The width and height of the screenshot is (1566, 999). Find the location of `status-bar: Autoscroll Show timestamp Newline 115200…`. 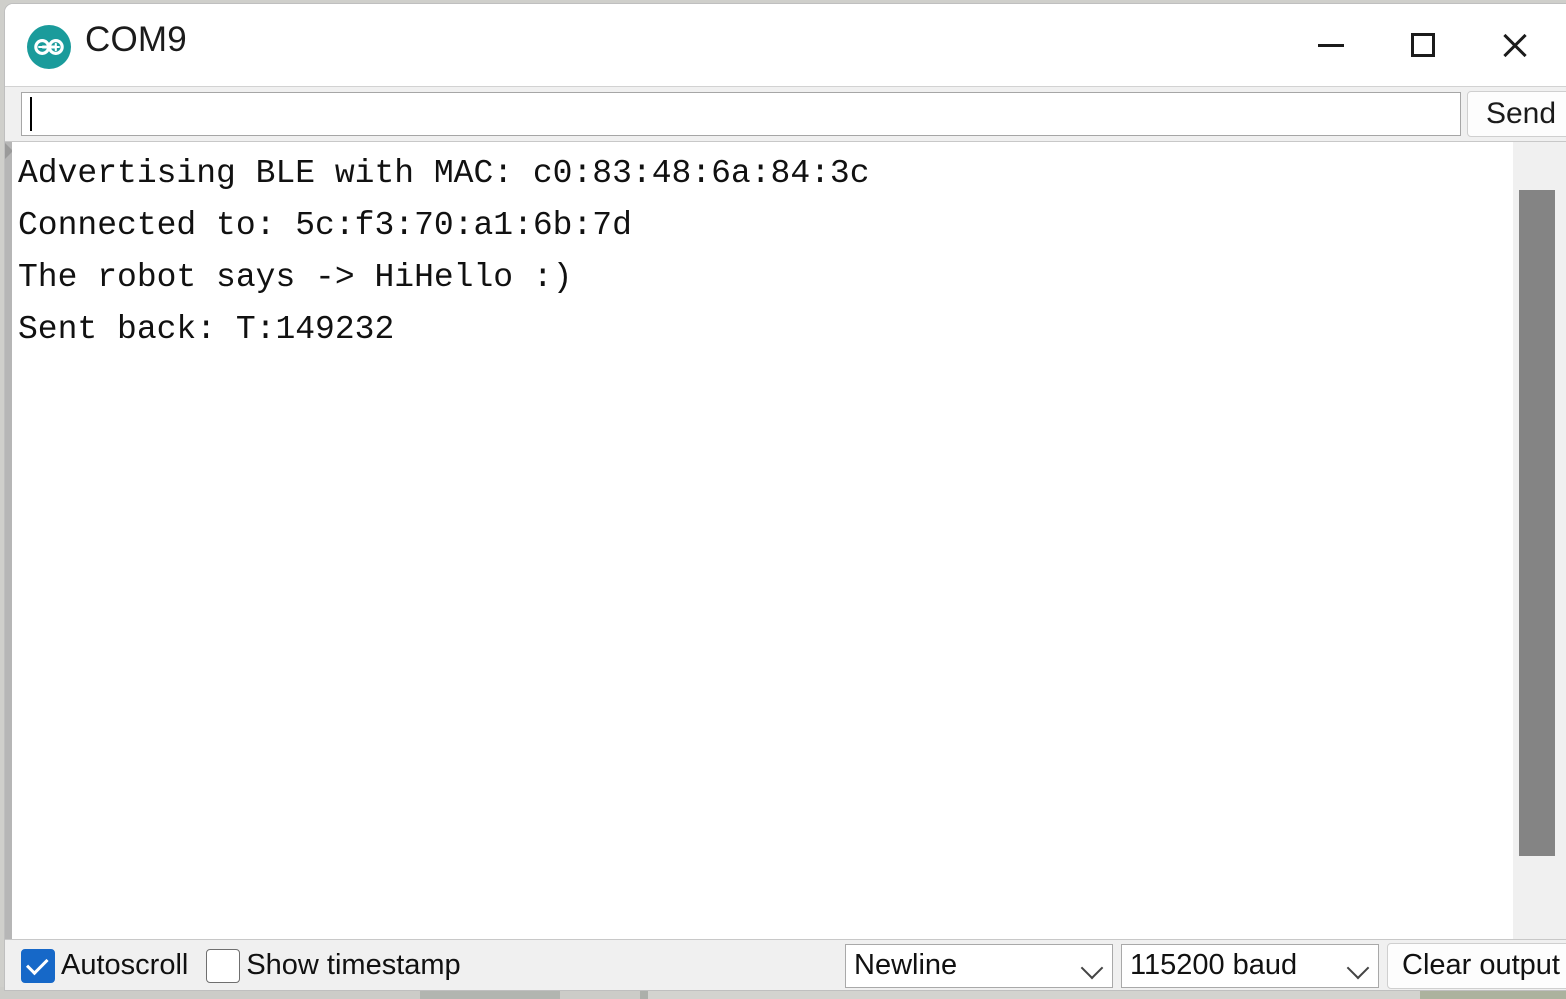

status-bar: Autoscroll Show timestamp Newline 115200… is located at coordinates (785, 964).